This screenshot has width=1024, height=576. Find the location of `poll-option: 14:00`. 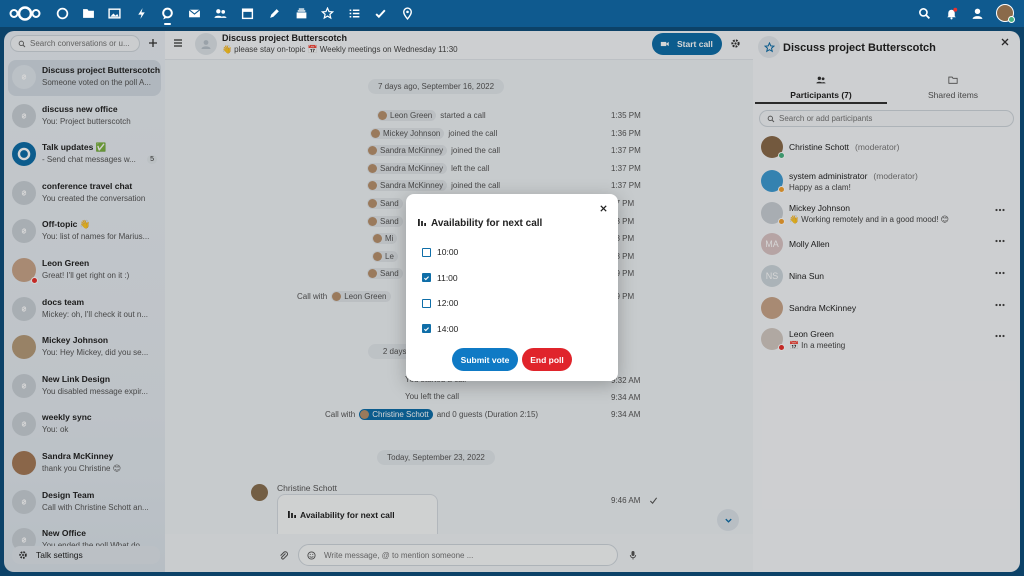

poll-option: 14:00 is located at coordinates (440, 329).